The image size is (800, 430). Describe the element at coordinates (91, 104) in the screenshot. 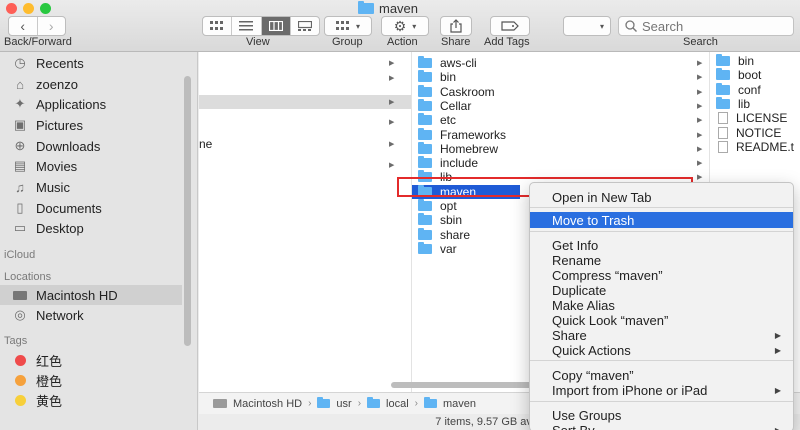

I see `sidebar-item-applications: ✦ Applications` at that location.